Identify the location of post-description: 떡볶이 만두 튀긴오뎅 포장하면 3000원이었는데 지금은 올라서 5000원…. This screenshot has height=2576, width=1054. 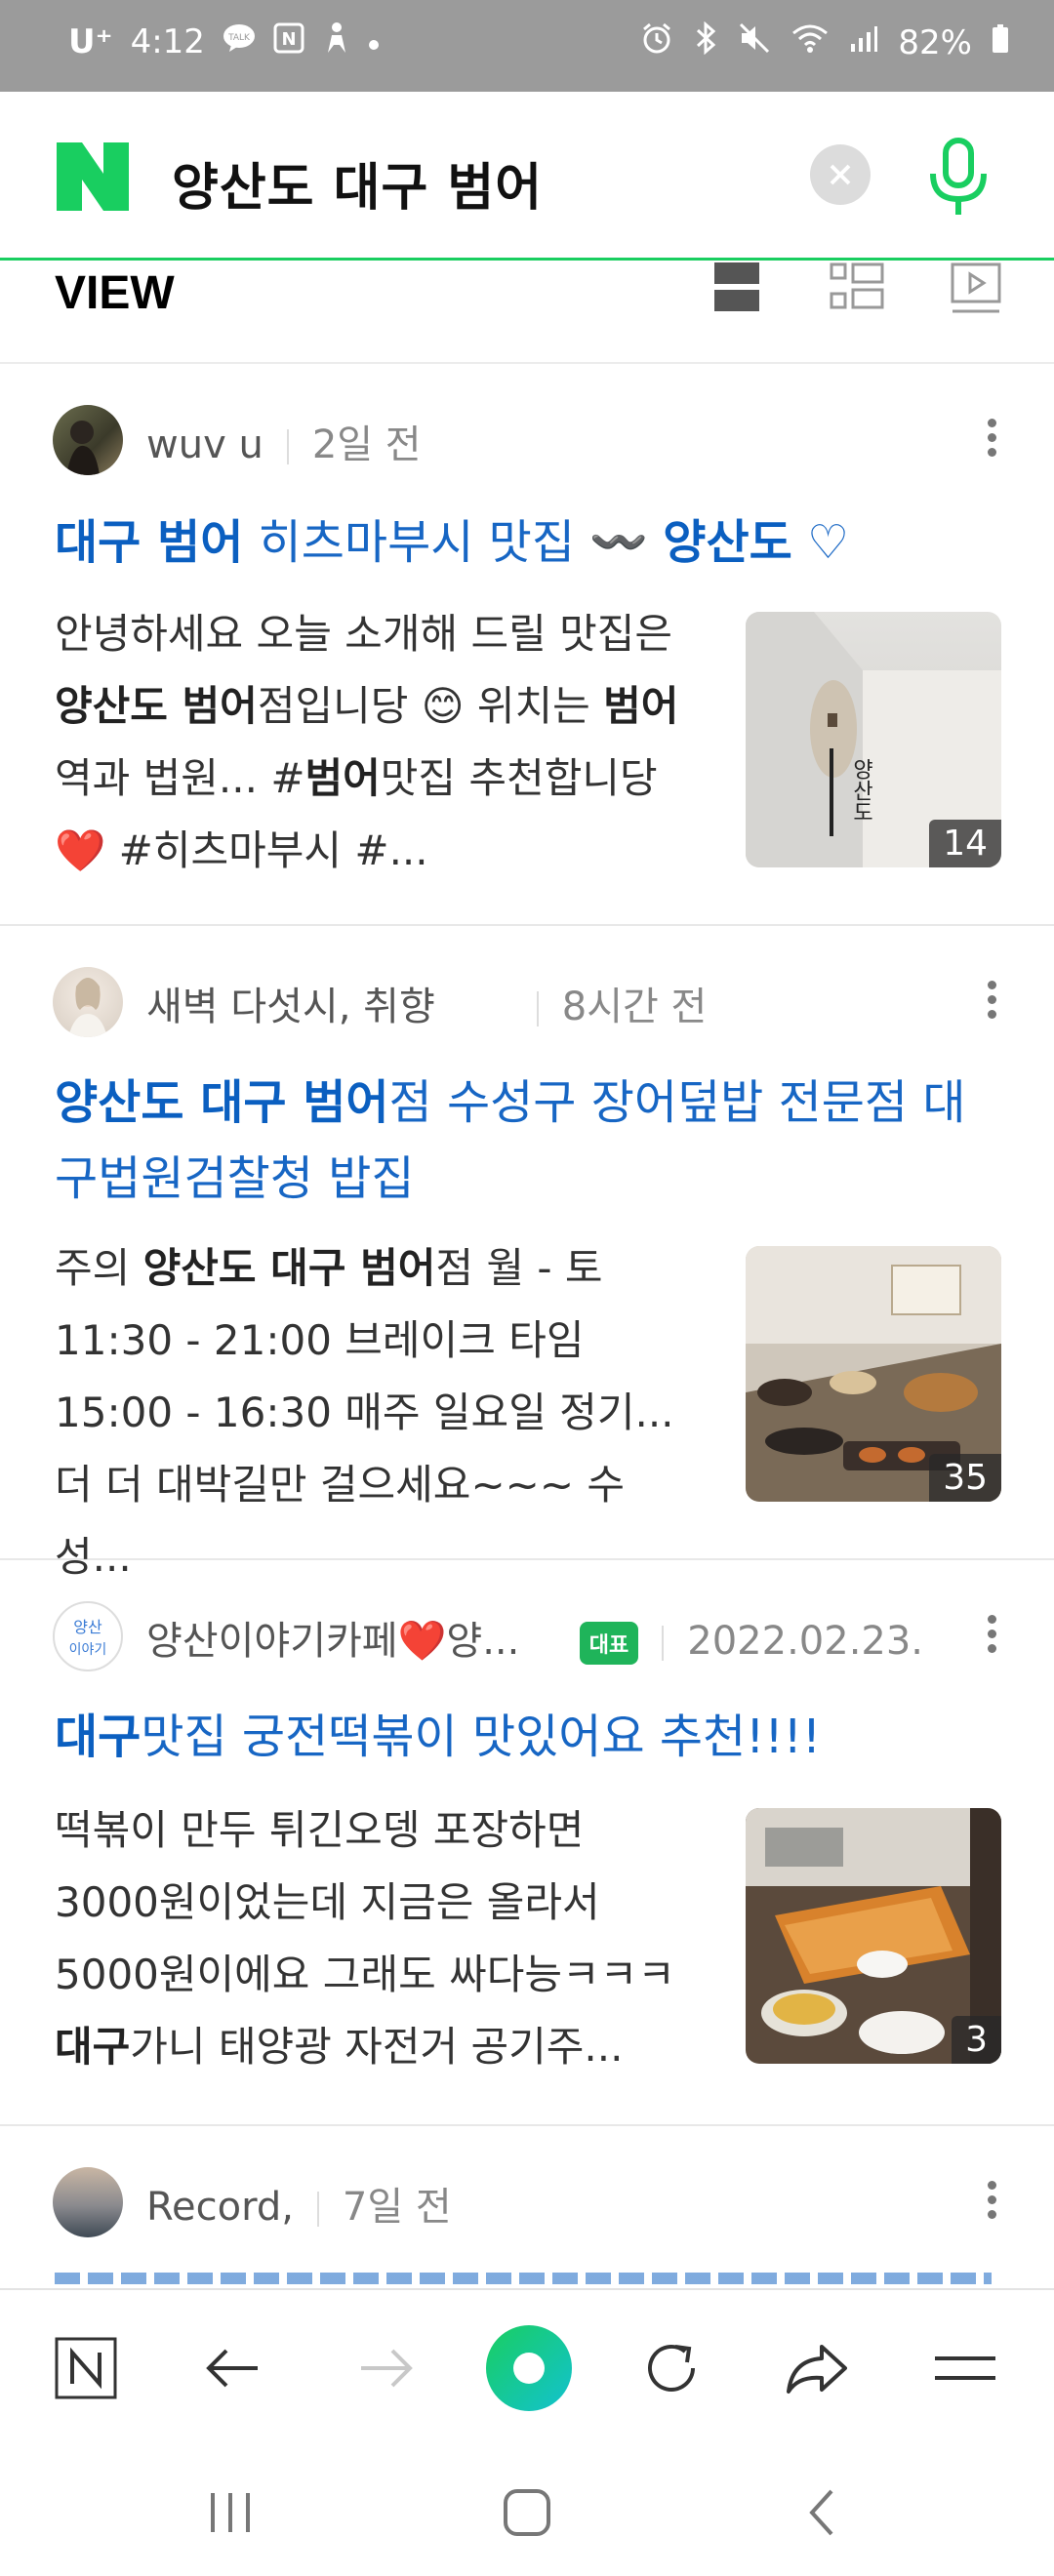
(377, 1938).